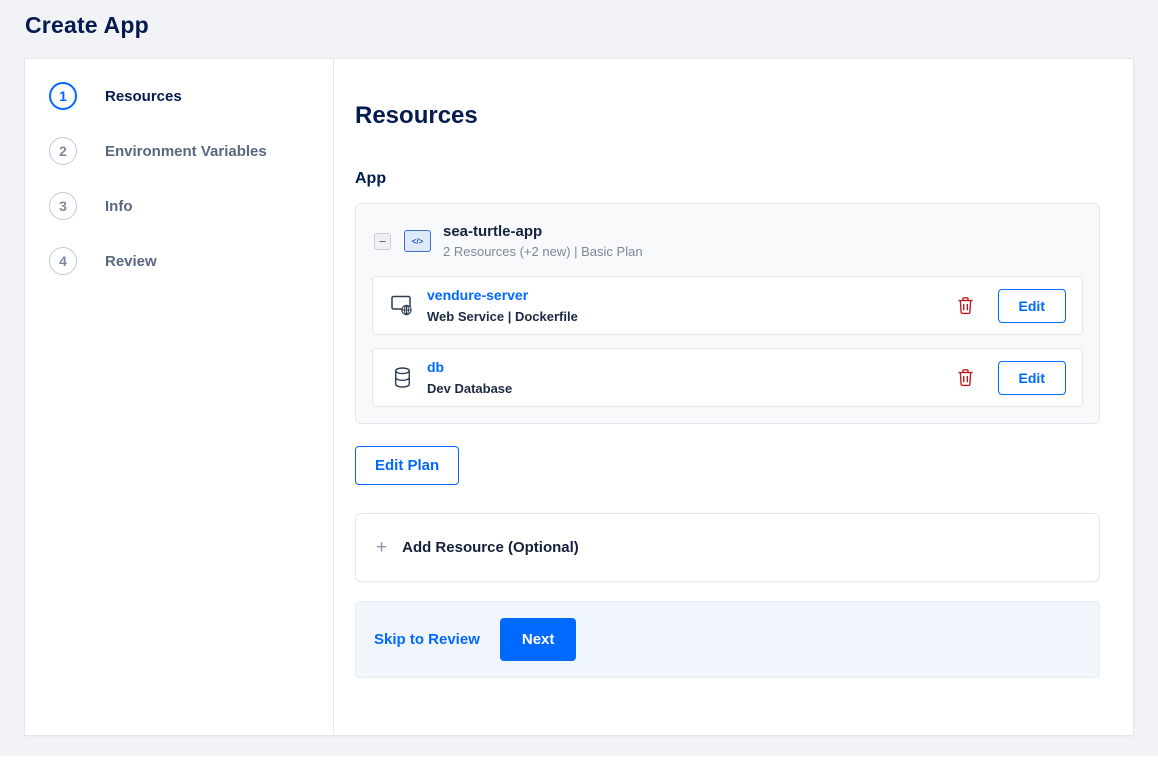 Image resolution: width=1158 pixels, height=769 pixels. Describe the element at coordinates (143, 96) in the screenshot. I see `step-label-resources: Resources` at that location.